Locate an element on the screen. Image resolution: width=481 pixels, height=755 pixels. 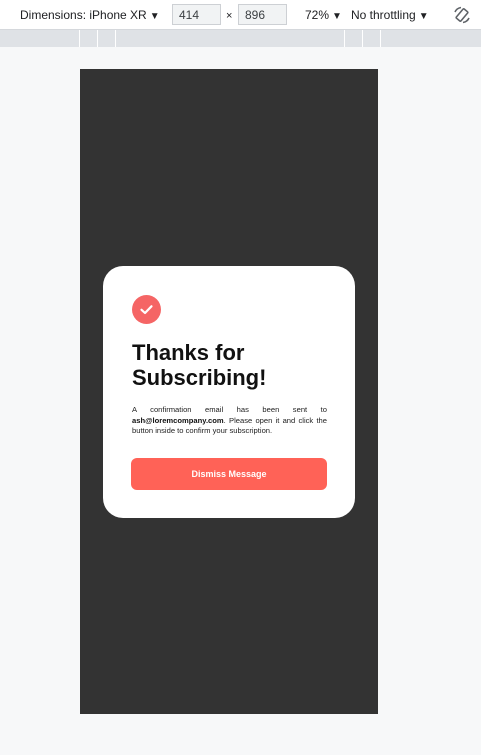
message-text-start: A confirmation email has been sent to is located at coordinates (229, 409).